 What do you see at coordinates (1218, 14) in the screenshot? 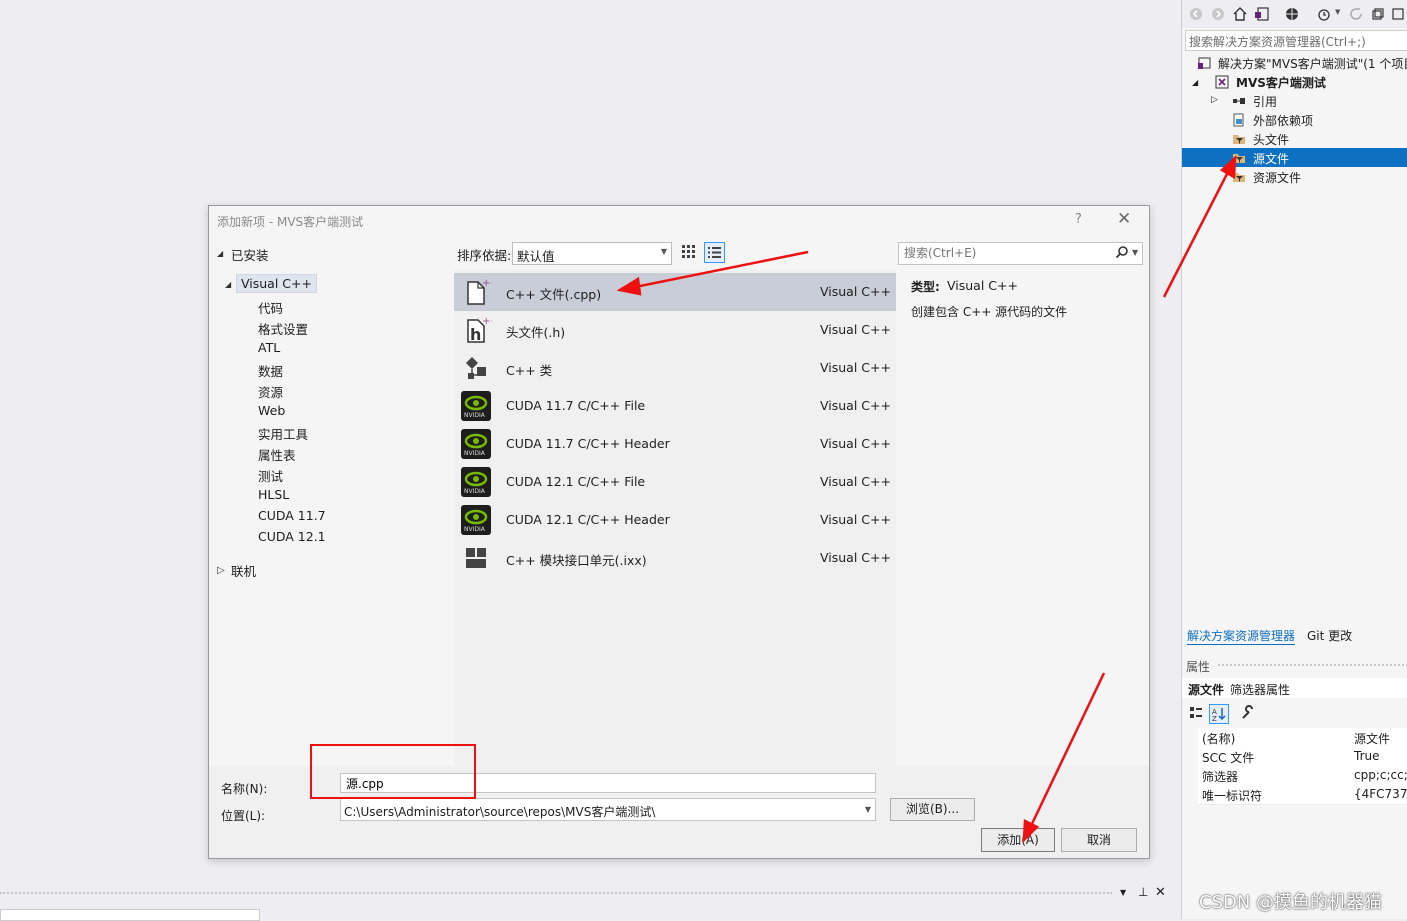
I see `forward-icon` at bounding box center [1218, 14].